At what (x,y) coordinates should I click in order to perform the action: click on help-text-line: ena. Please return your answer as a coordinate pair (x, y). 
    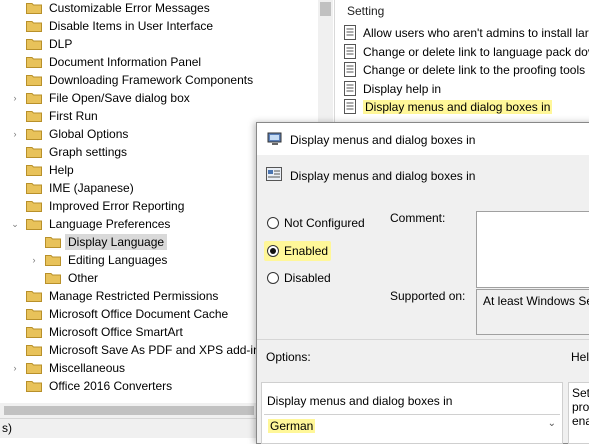
    Looking at the image, I should click on (580, 421).